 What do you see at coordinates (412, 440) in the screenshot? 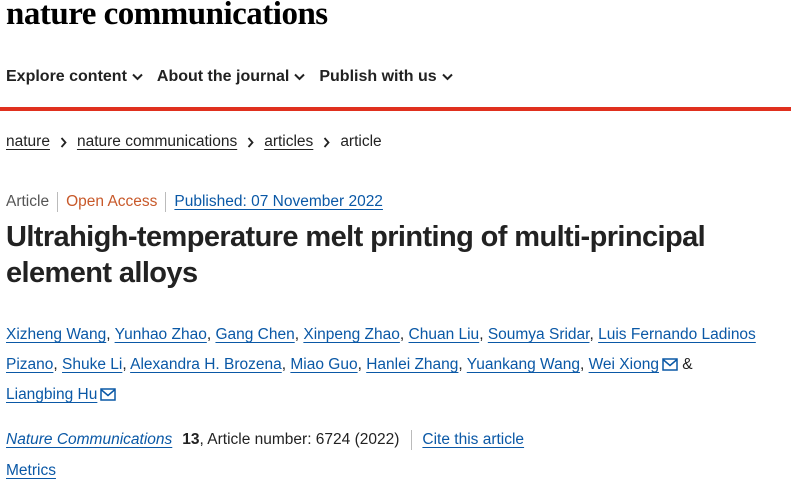
I see `cite-divider` at bounding box center [412, 440].